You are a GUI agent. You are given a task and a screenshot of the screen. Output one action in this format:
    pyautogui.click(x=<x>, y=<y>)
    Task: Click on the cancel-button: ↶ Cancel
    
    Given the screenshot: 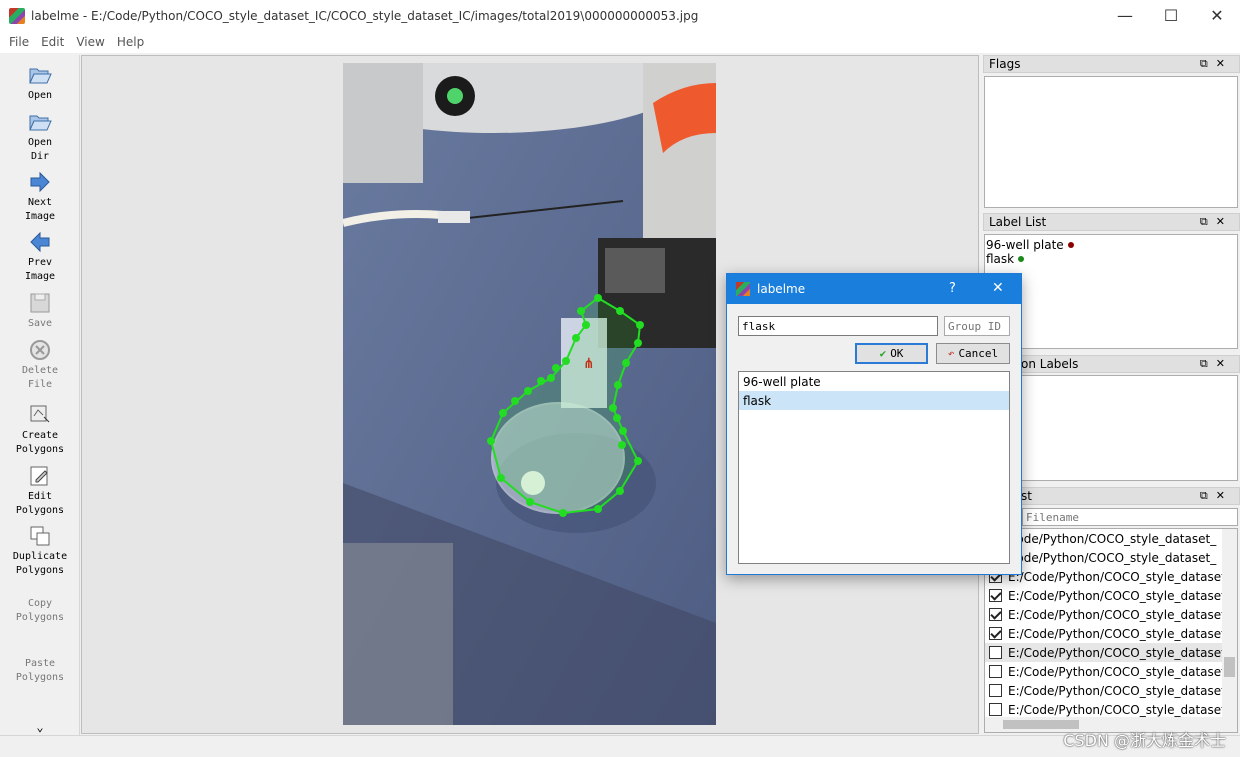 What is the action you would take?
    pyautogui.click(x=973, y=353)
    